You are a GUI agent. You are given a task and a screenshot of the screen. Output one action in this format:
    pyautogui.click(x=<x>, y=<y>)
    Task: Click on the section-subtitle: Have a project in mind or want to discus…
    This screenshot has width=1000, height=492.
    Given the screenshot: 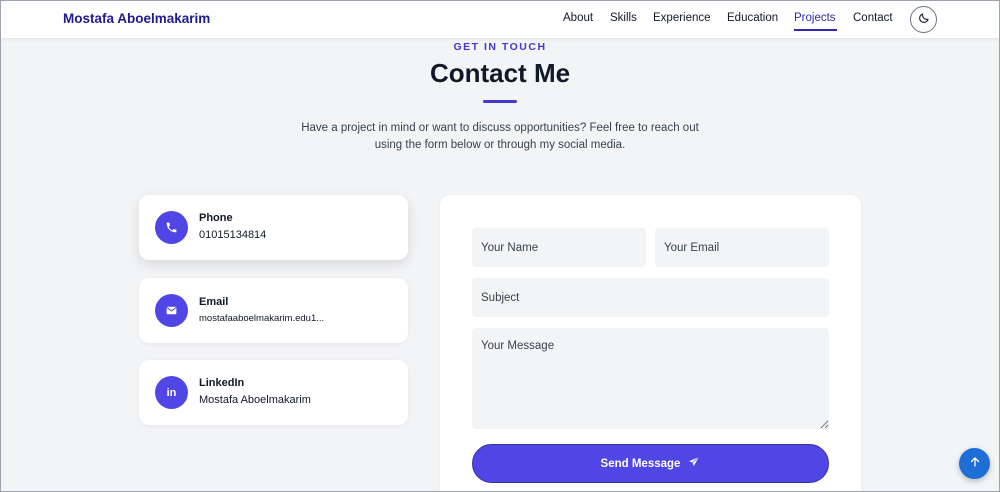 What is the action you would take?
    pyautogui.click(x=500, y=137)
    